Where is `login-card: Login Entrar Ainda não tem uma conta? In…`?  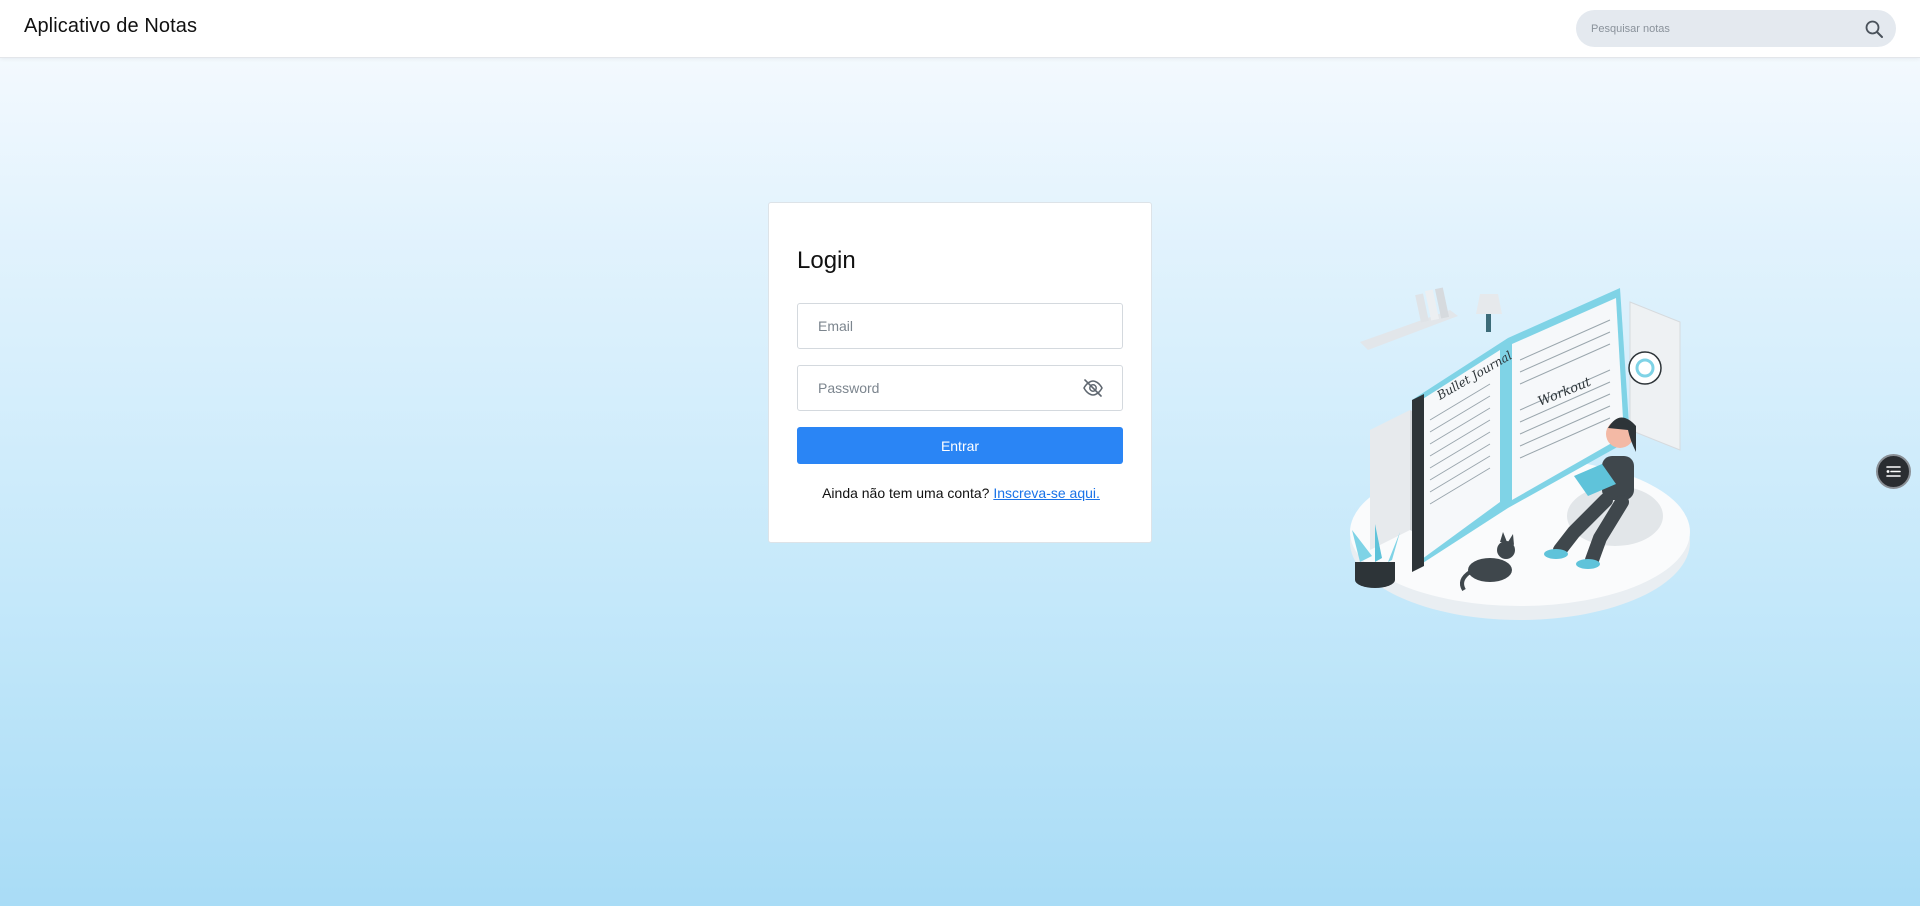 login-card: Login Entrar Ainda não tem uma conta? In… is located at coordinates (960, 372).